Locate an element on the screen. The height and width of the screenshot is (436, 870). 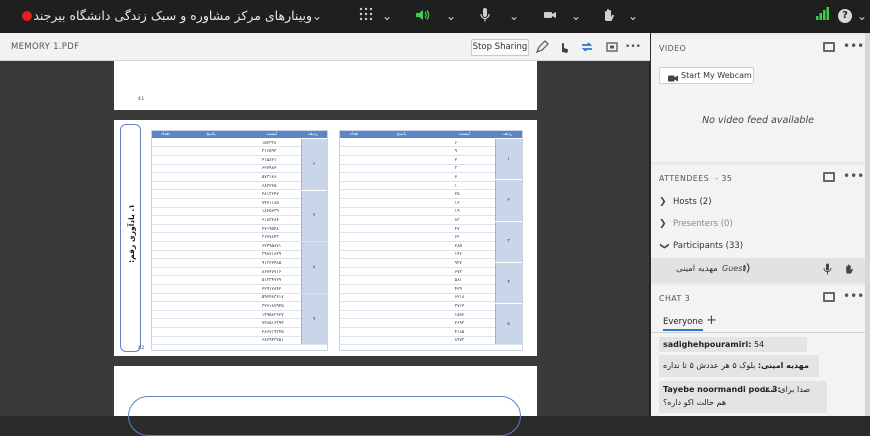
attendee-row: مهدیه امینی Guest is located at coordinates (758, 270).